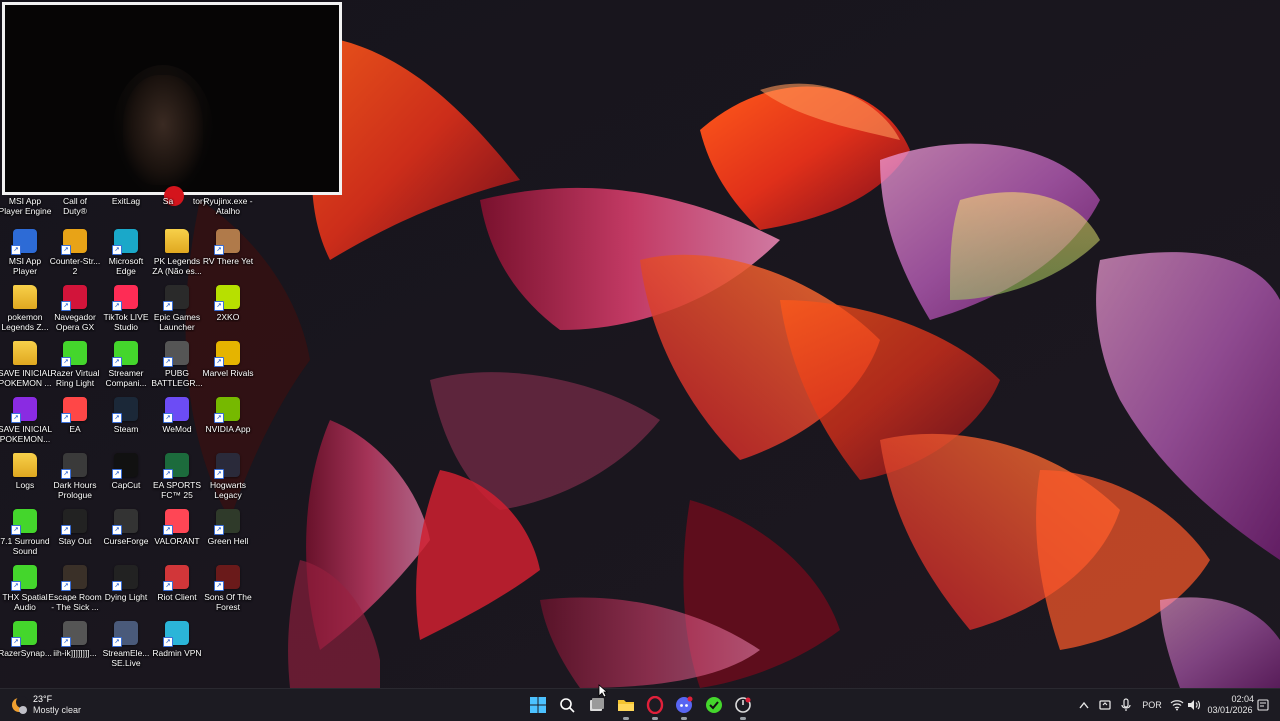 The image size is (1280, 721). What do you see at coordinates (75, 415) in the screenshot?
I see `desktop-icon: ↗ EA` at bounding box center [75, 415].